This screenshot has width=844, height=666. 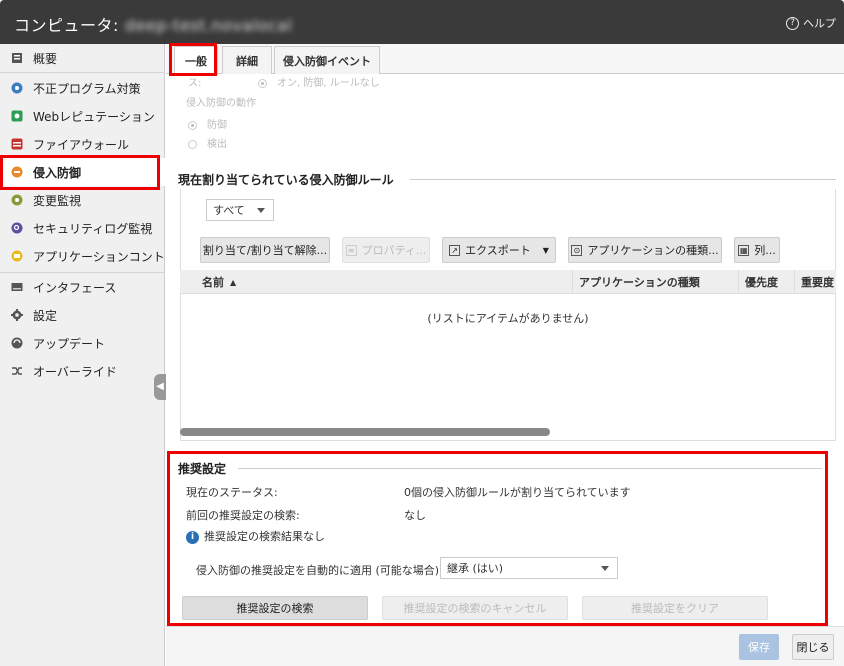 What do you see at coordinates (577, 250) in the screenshot?
I see `application-types-icon: ⊙` at bounding box center [577, 250].